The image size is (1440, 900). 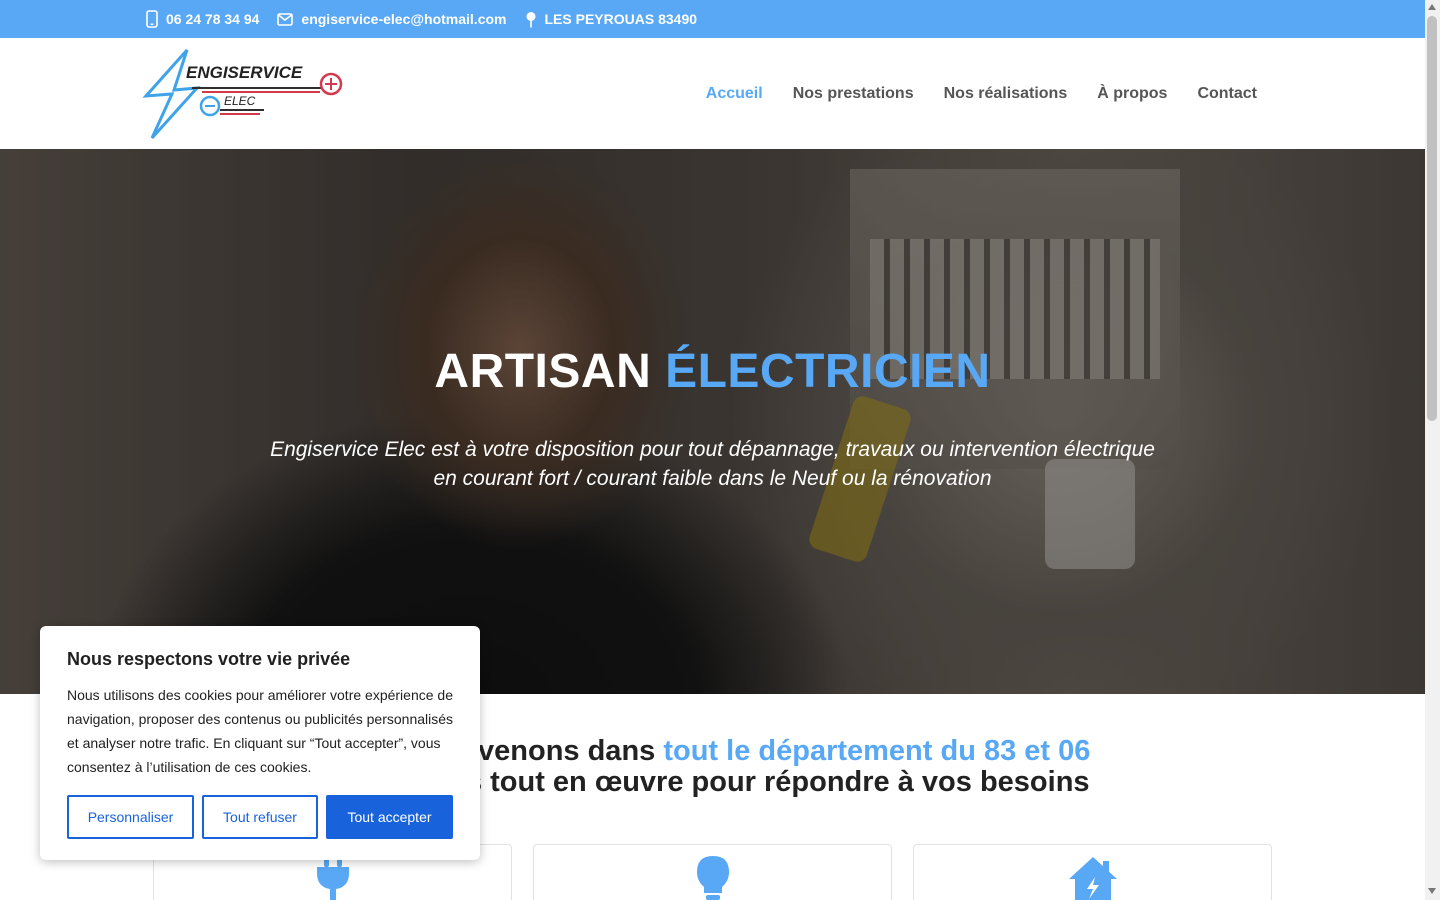 What do you see at coordinates (389, 817) in the screenshot?
I see `cookie-accept-button: Tout accepter` at bounding box center [389, 817].